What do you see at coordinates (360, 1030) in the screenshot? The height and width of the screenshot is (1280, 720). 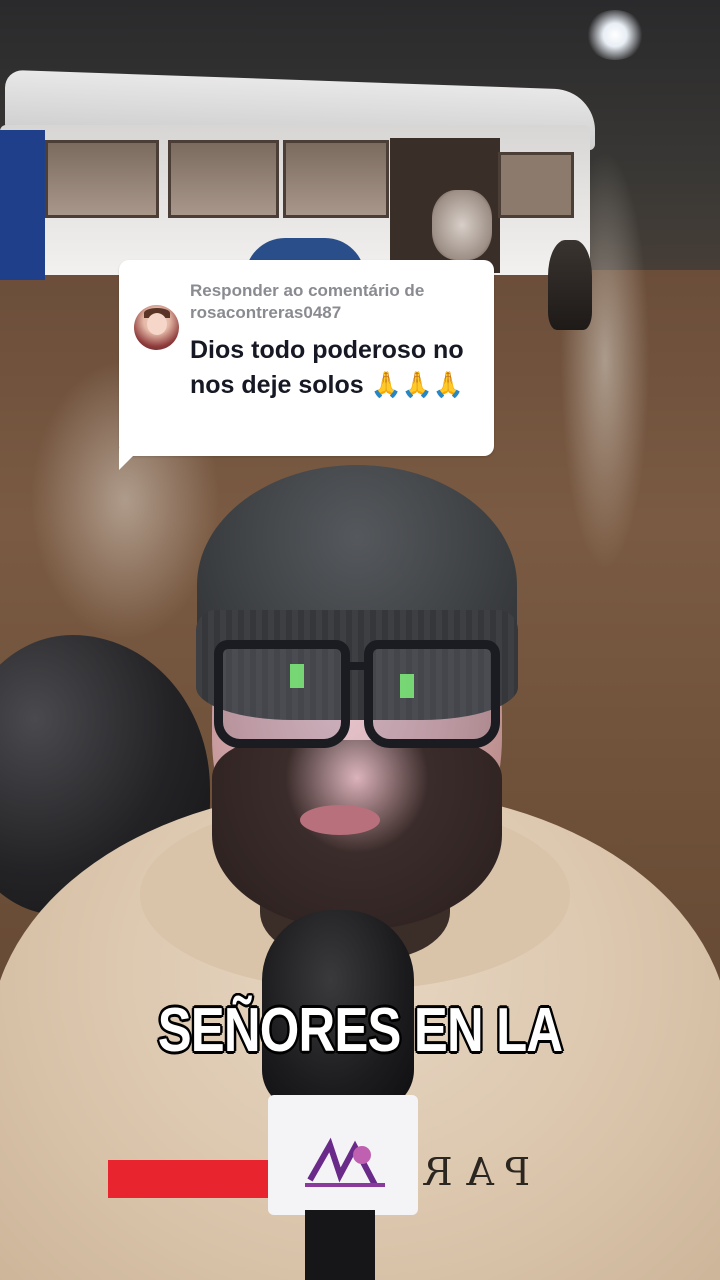 I see `video-caption: SEÑORES EN LA` at bounding box center [360, 1030].